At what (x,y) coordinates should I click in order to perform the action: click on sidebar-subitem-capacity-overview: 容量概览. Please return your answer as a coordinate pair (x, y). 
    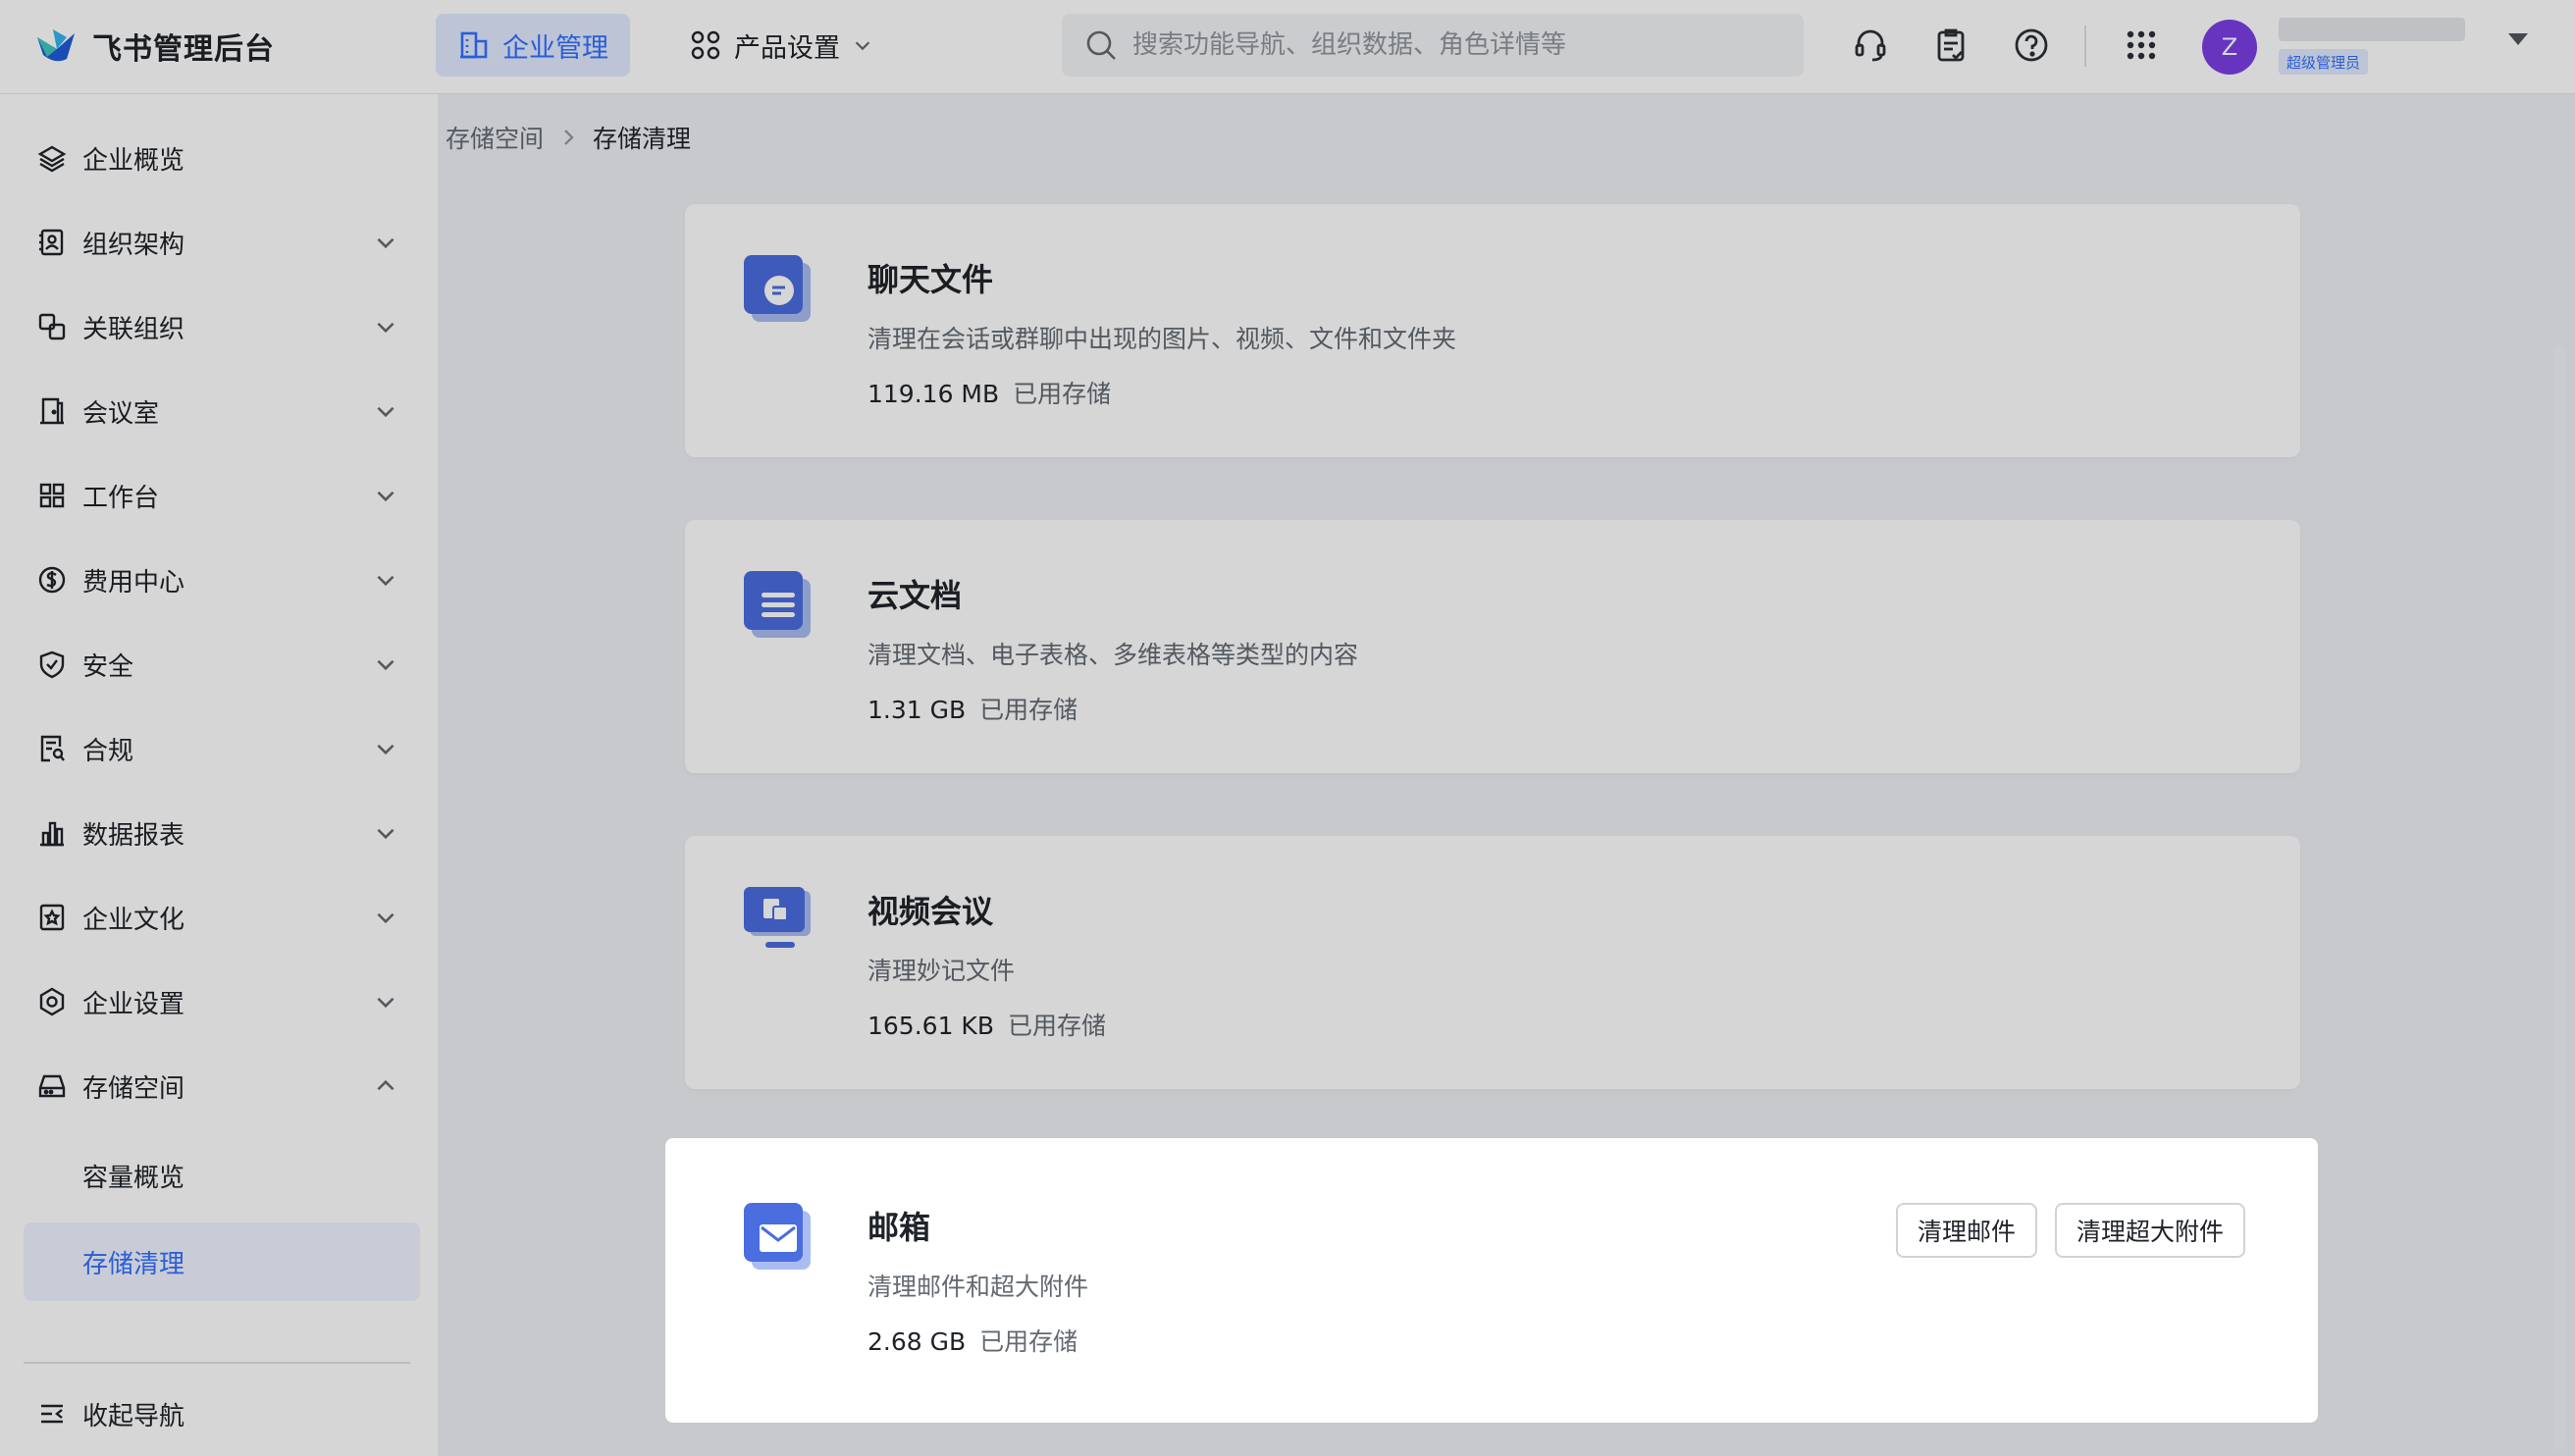
    Looking at the image, I should click on (222, 1175).